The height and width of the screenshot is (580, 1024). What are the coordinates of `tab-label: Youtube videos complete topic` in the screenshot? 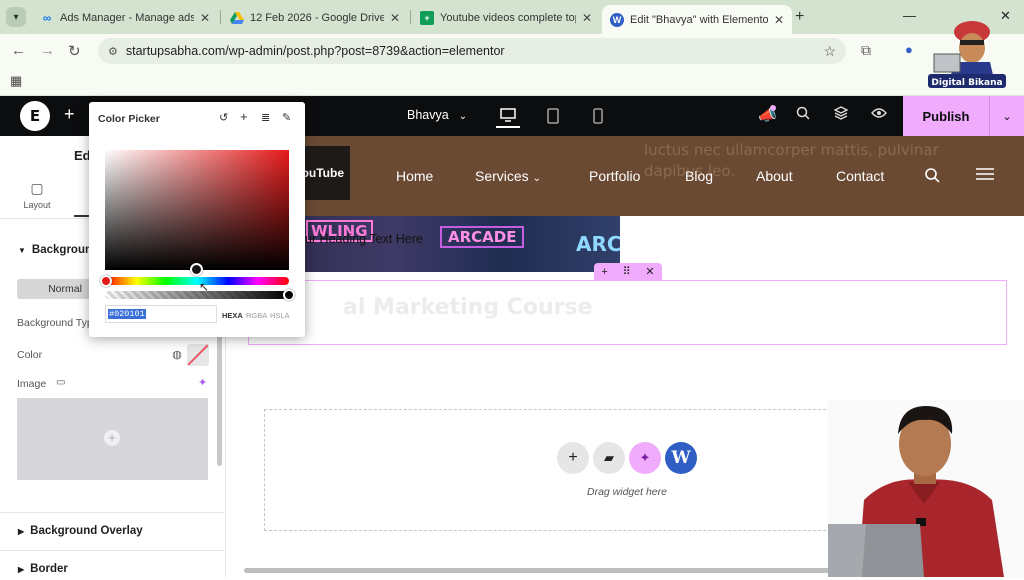 It's located at (508, 18).